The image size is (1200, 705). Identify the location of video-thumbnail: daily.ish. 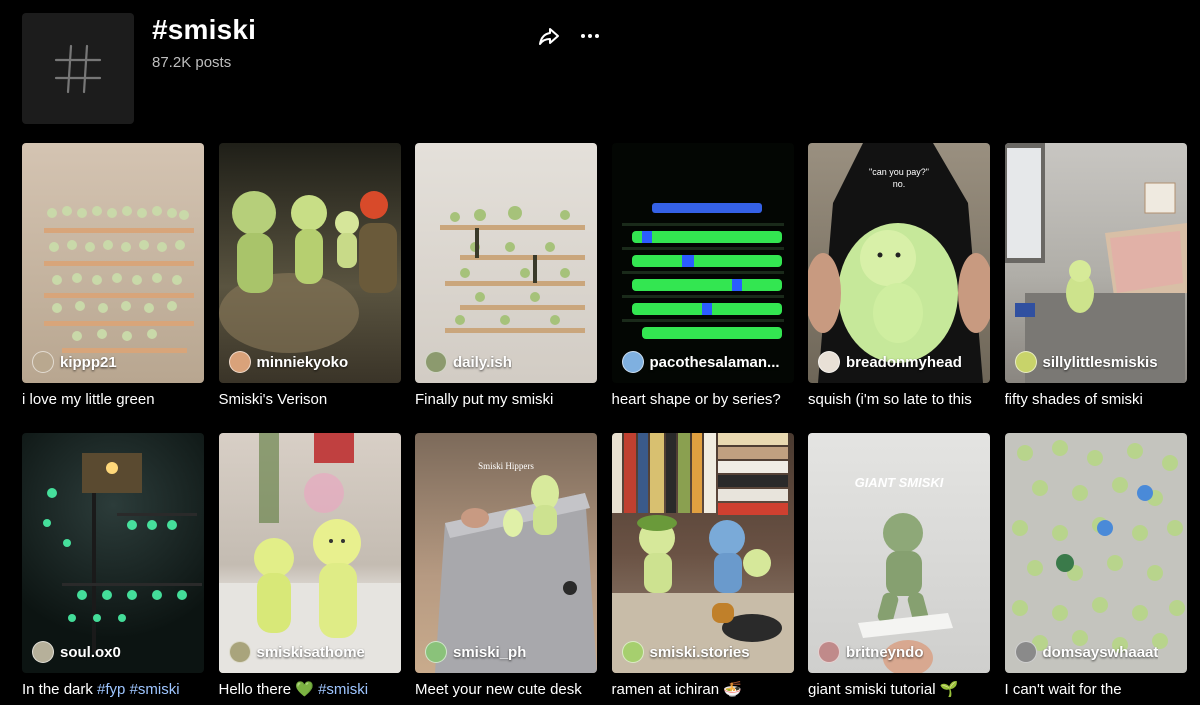
(506, 263).